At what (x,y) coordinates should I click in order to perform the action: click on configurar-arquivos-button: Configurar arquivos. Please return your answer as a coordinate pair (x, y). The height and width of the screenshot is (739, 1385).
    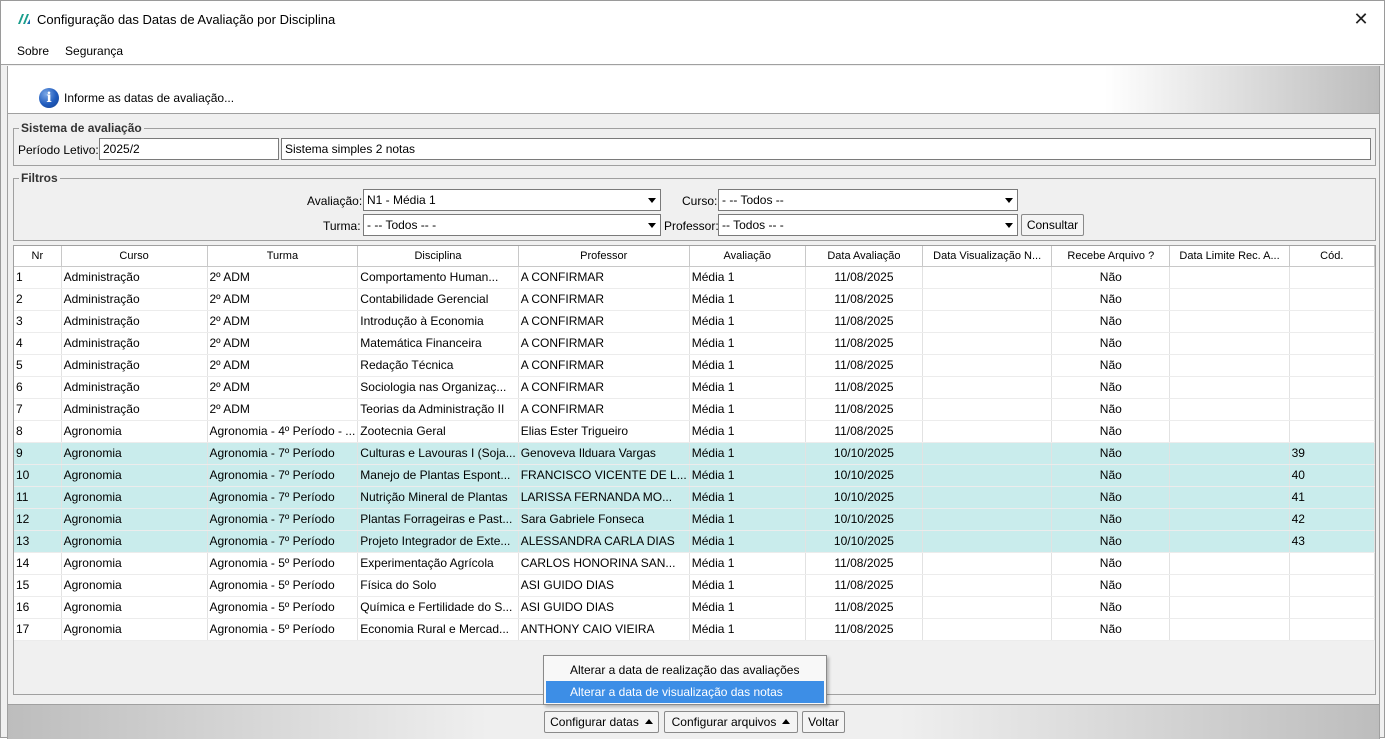
    Looking at the image, I should click on (731, 722).